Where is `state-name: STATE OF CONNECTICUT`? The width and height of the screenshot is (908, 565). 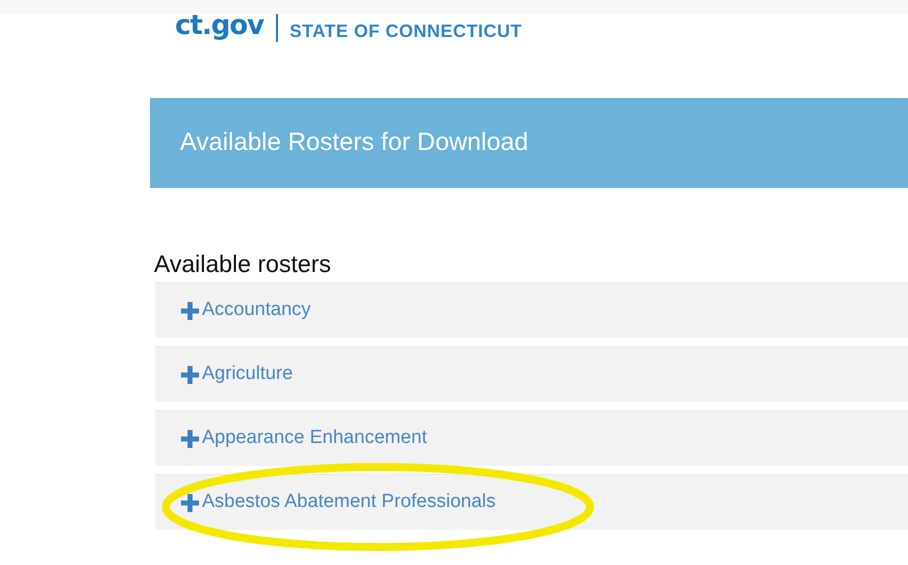 state-name: STATE OF CONNECTICUT is located at coordinates (406, 31).